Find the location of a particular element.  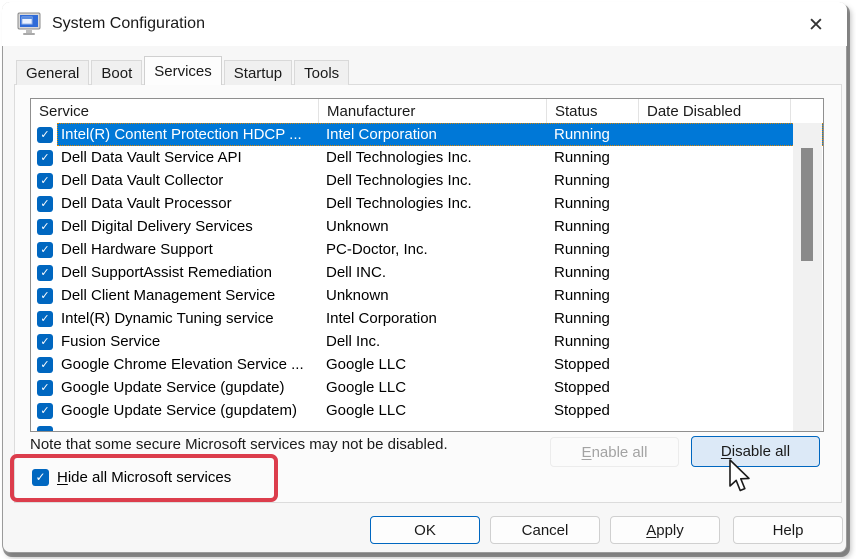

cell-service: Fusion Service is located at coordinates (111, 341).